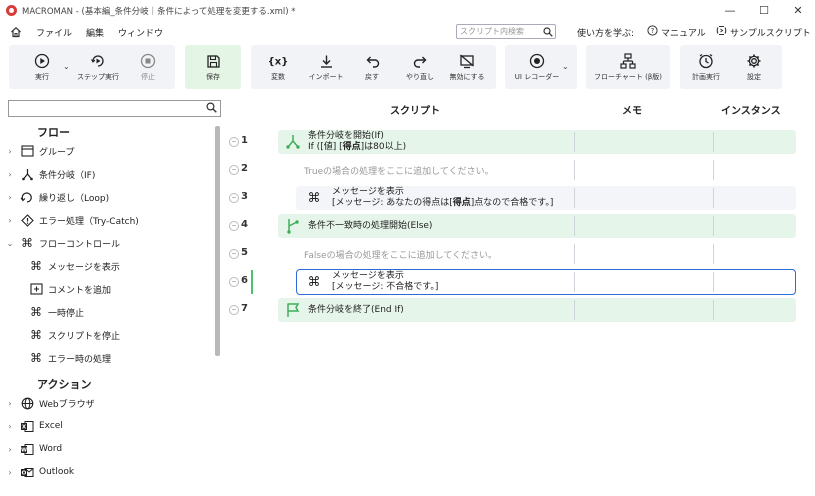  I want to click on show-message-statement: ⌘ メッセージを表示 [メッセージ: あなたの得点は[得点]点なので合格です。], so click(429, 198).